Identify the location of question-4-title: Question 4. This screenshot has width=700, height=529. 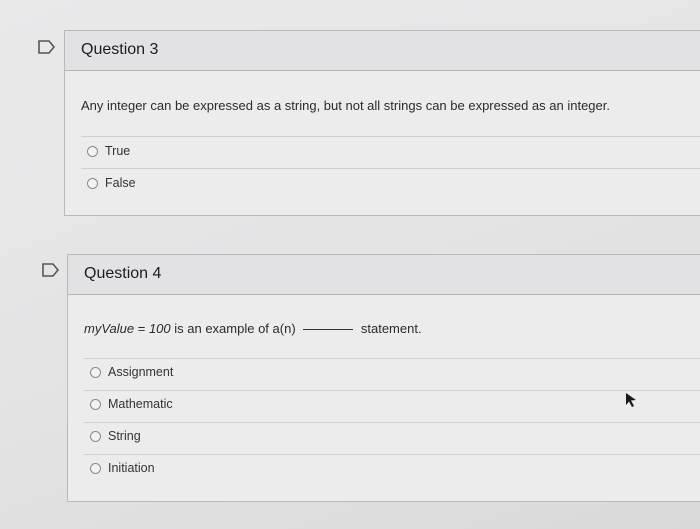
(123, 273).